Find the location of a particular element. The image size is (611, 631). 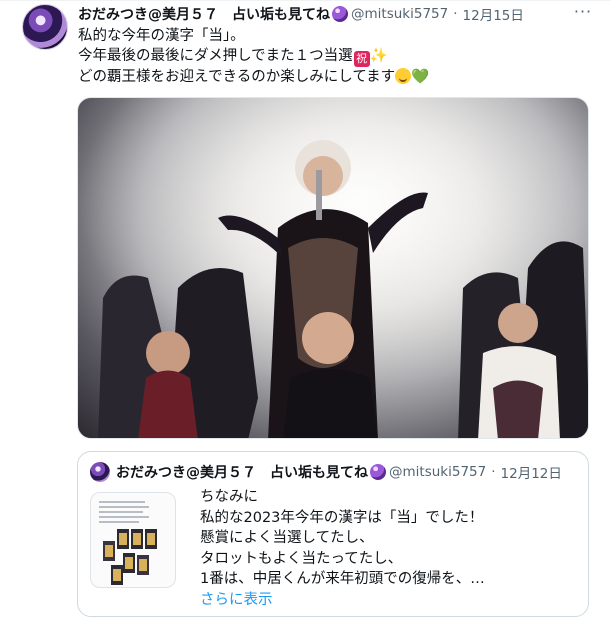

quoted-tweet-header: おだみつき@美月５７ 占い垢も見てね @mitsuki5757 · 12月12日 is located at coordinates (339, 472).